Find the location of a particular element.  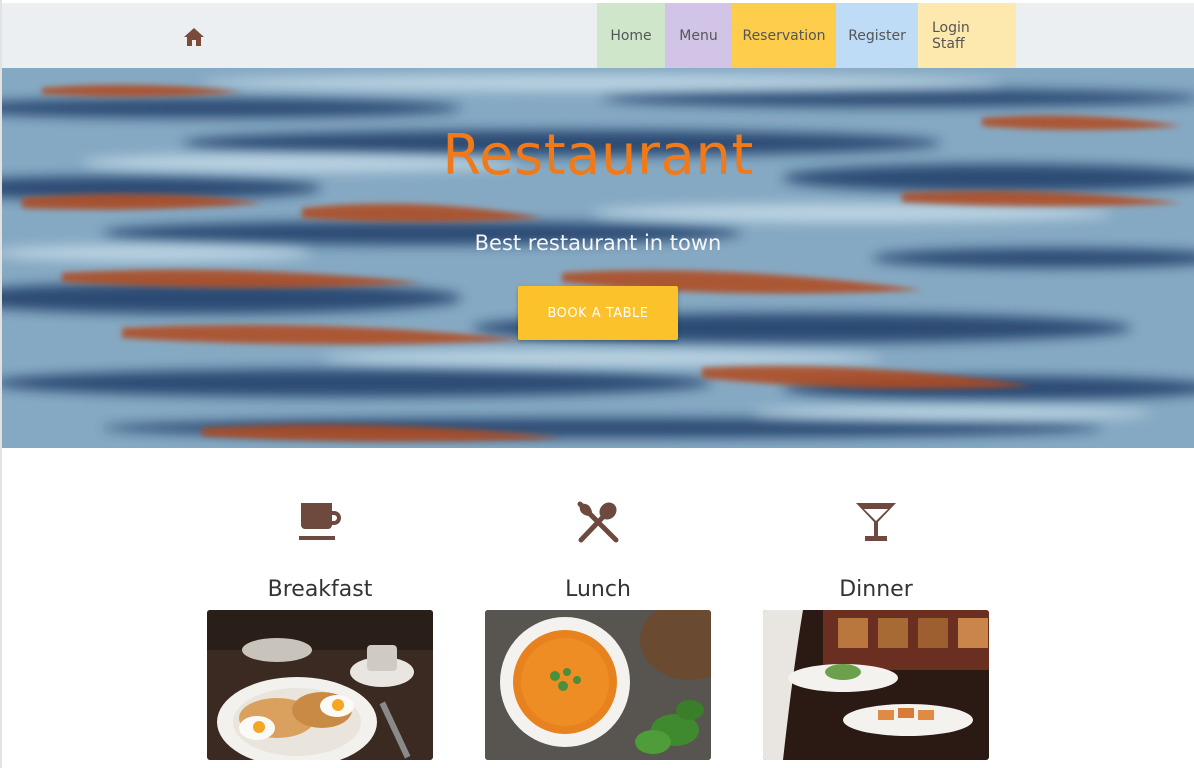

hero-subtitle: Best restaurant in town is located at coordinates (598, 243).